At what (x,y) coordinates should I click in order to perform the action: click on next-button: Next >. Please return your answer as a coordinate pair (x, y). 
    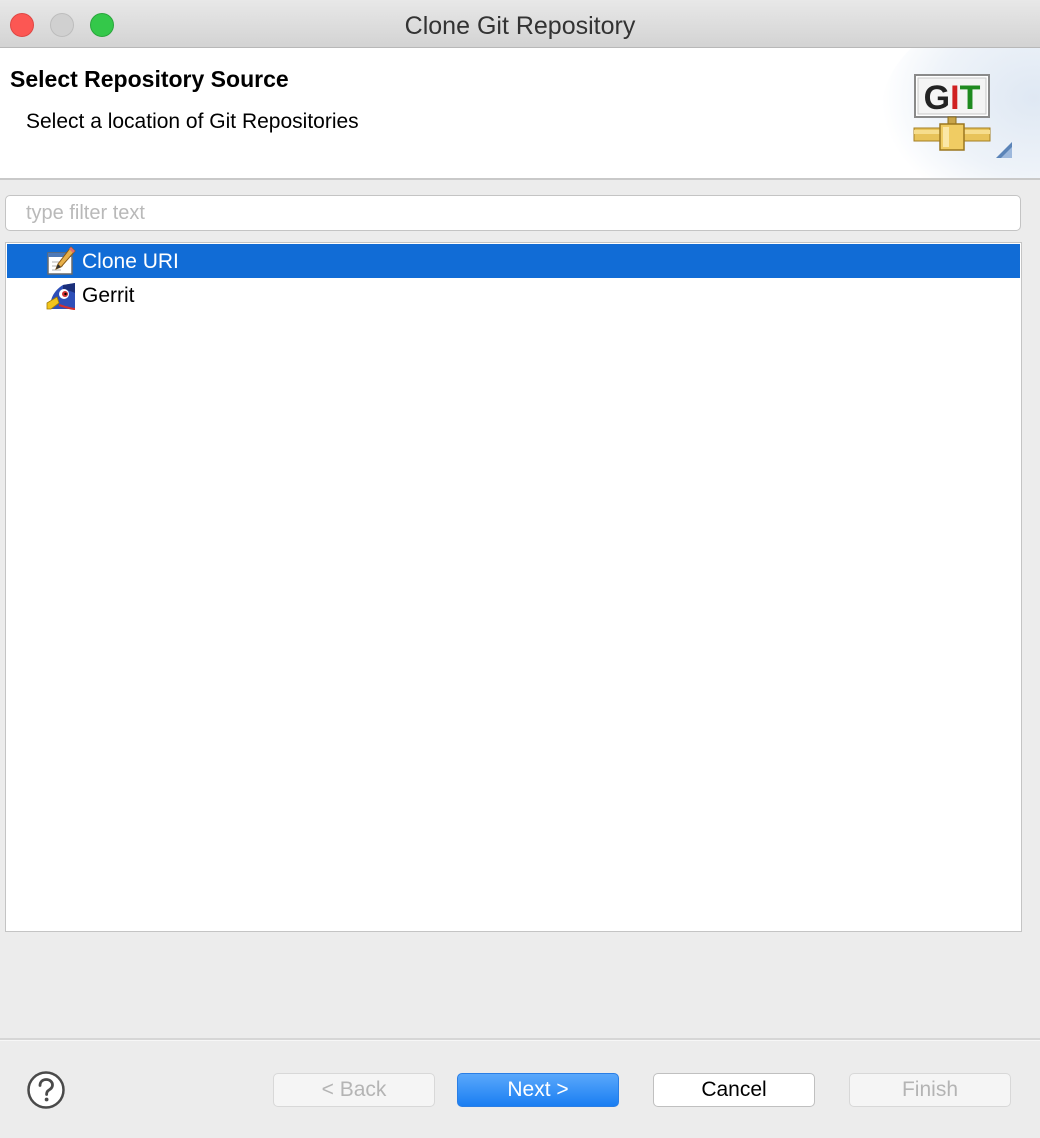
    Looking at the image, I should click on (538, 1090).